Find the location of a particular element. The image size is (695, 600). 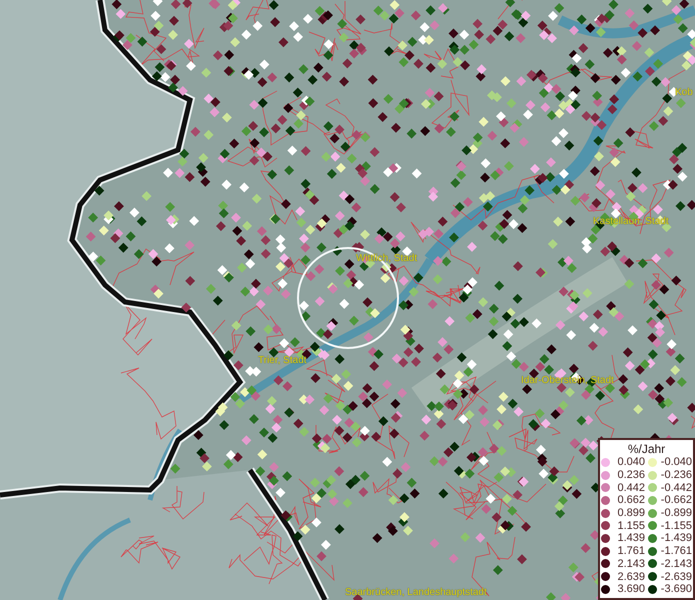

legend-value: -3.690 is located at coordinates (676, 589).